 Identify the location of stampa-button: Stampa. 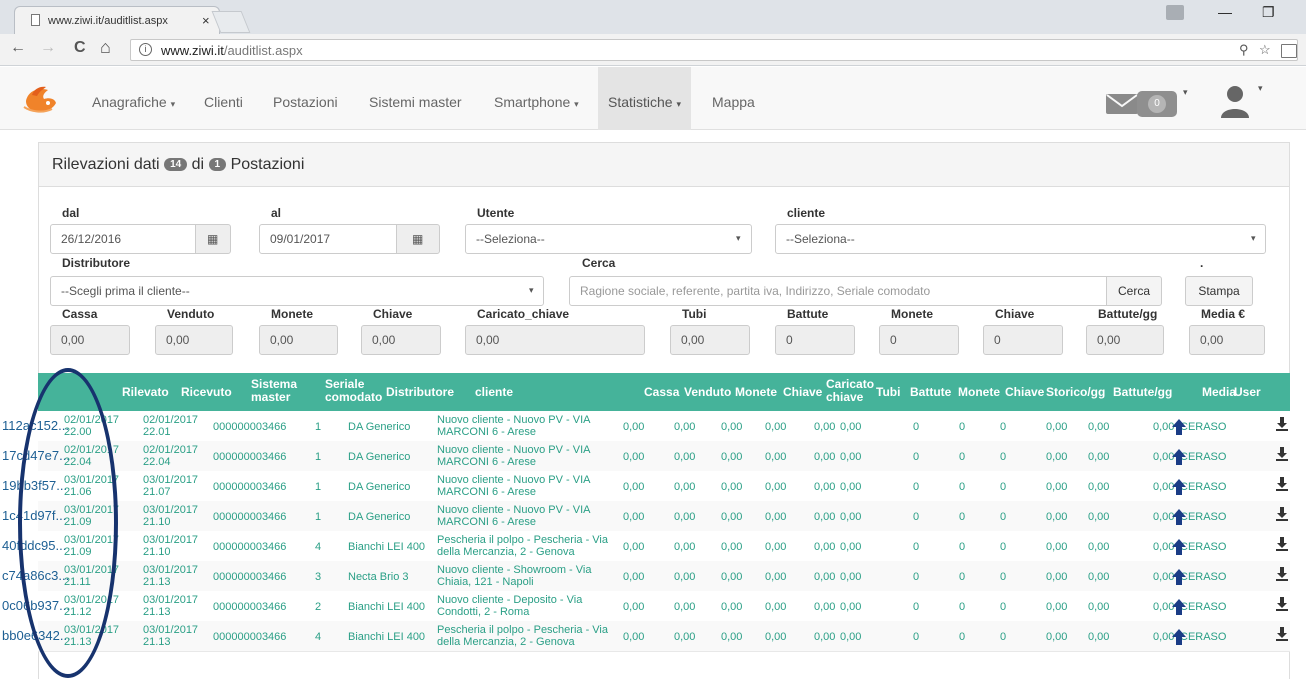
(1219, 291).